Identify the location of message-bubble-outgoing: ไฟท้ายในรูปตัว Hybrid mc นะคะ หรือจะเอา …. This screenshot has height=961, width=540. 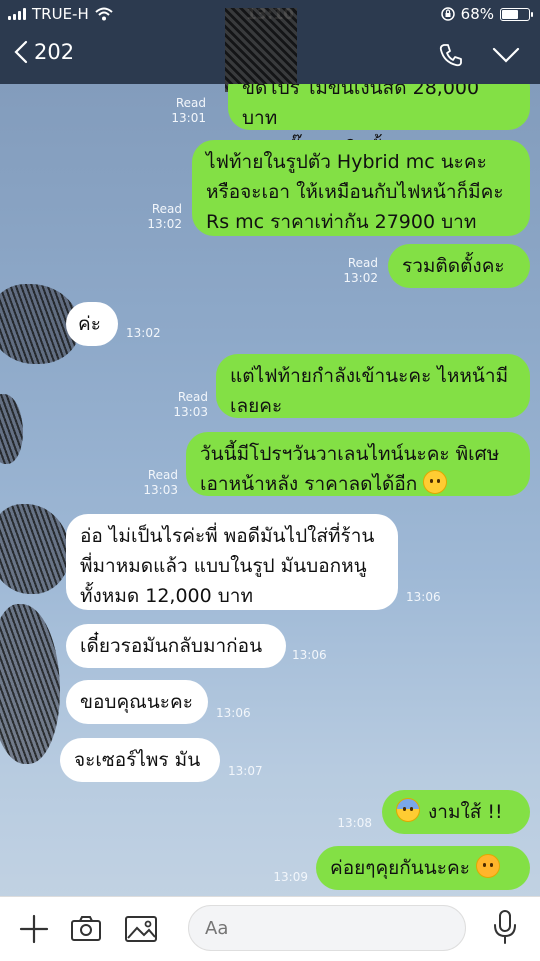
(361, 188).